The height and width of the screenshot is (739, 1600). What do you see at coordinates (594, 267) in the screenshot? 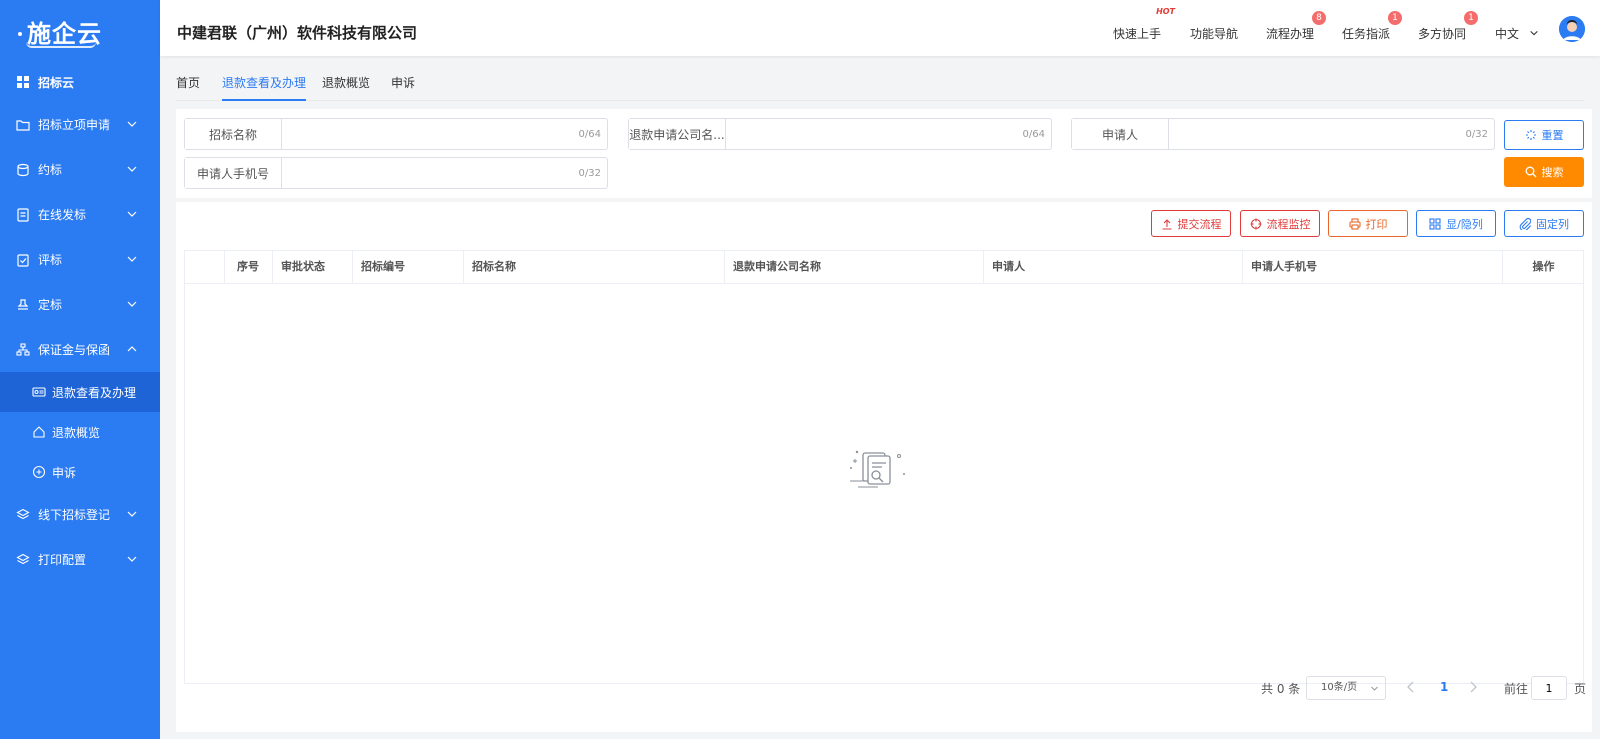
I see `column-header-bid-name: 招标名称` at bounding box center [594, 267].